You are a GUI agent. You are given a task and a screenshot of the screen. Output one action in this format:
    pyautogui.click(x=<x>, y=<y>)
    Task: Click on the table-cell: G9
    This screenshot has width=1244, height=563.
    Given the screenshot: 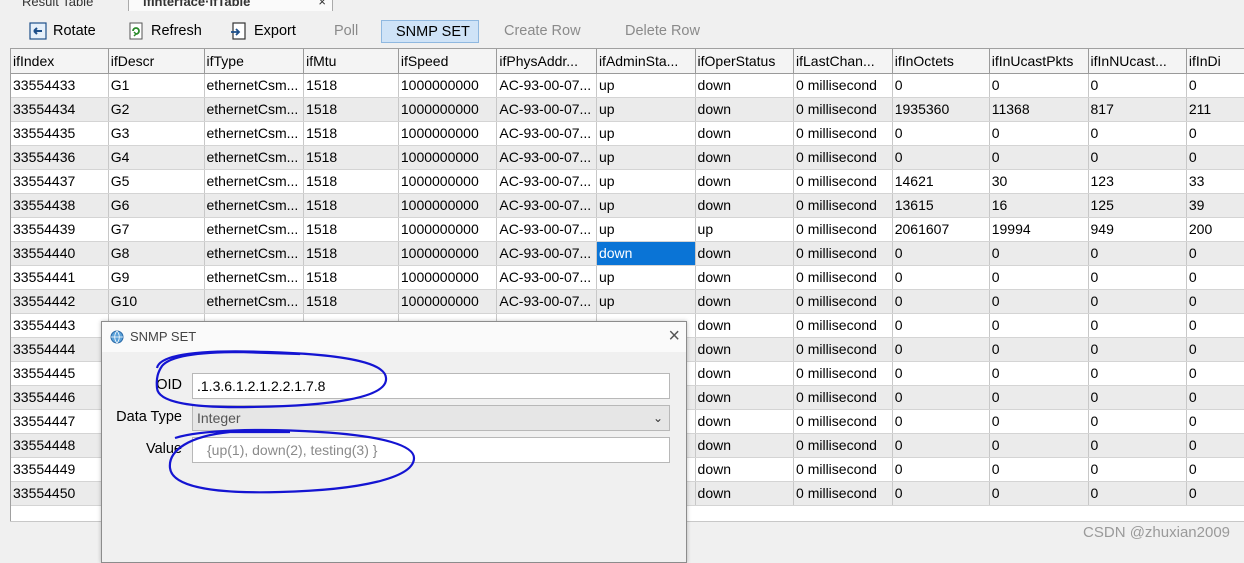 What is the action you would take?
    pyautogui.click(x=156, y=277)
    